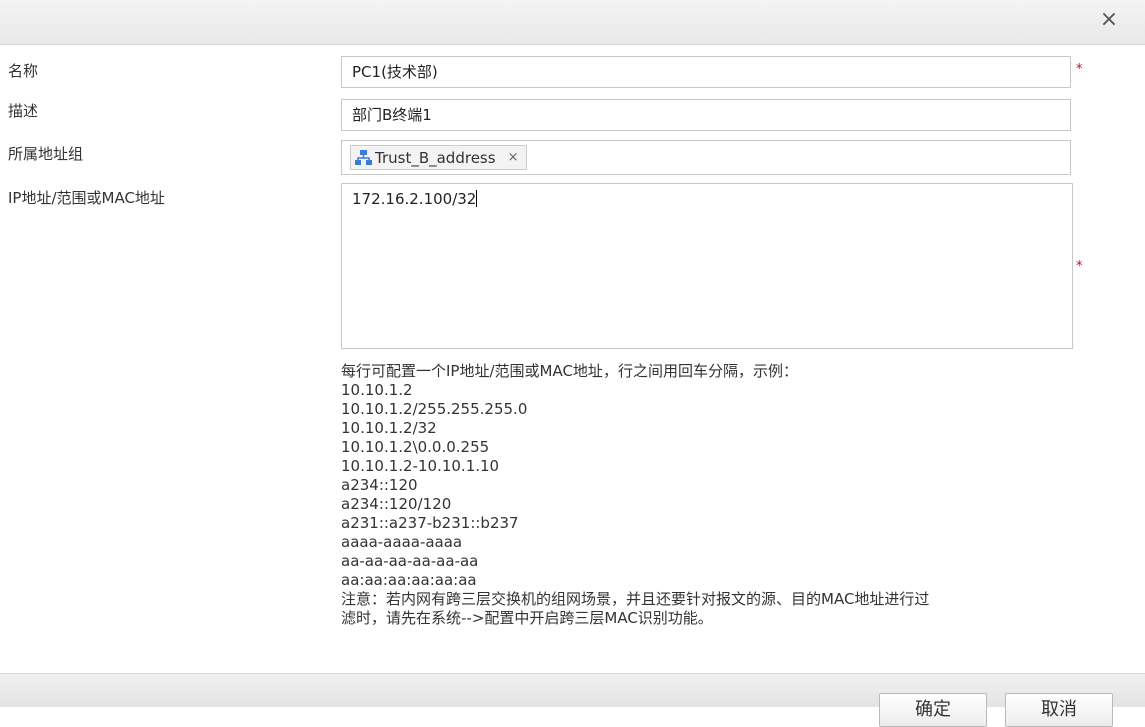  I want to click on help-line: a234::120, so click(379, 485).